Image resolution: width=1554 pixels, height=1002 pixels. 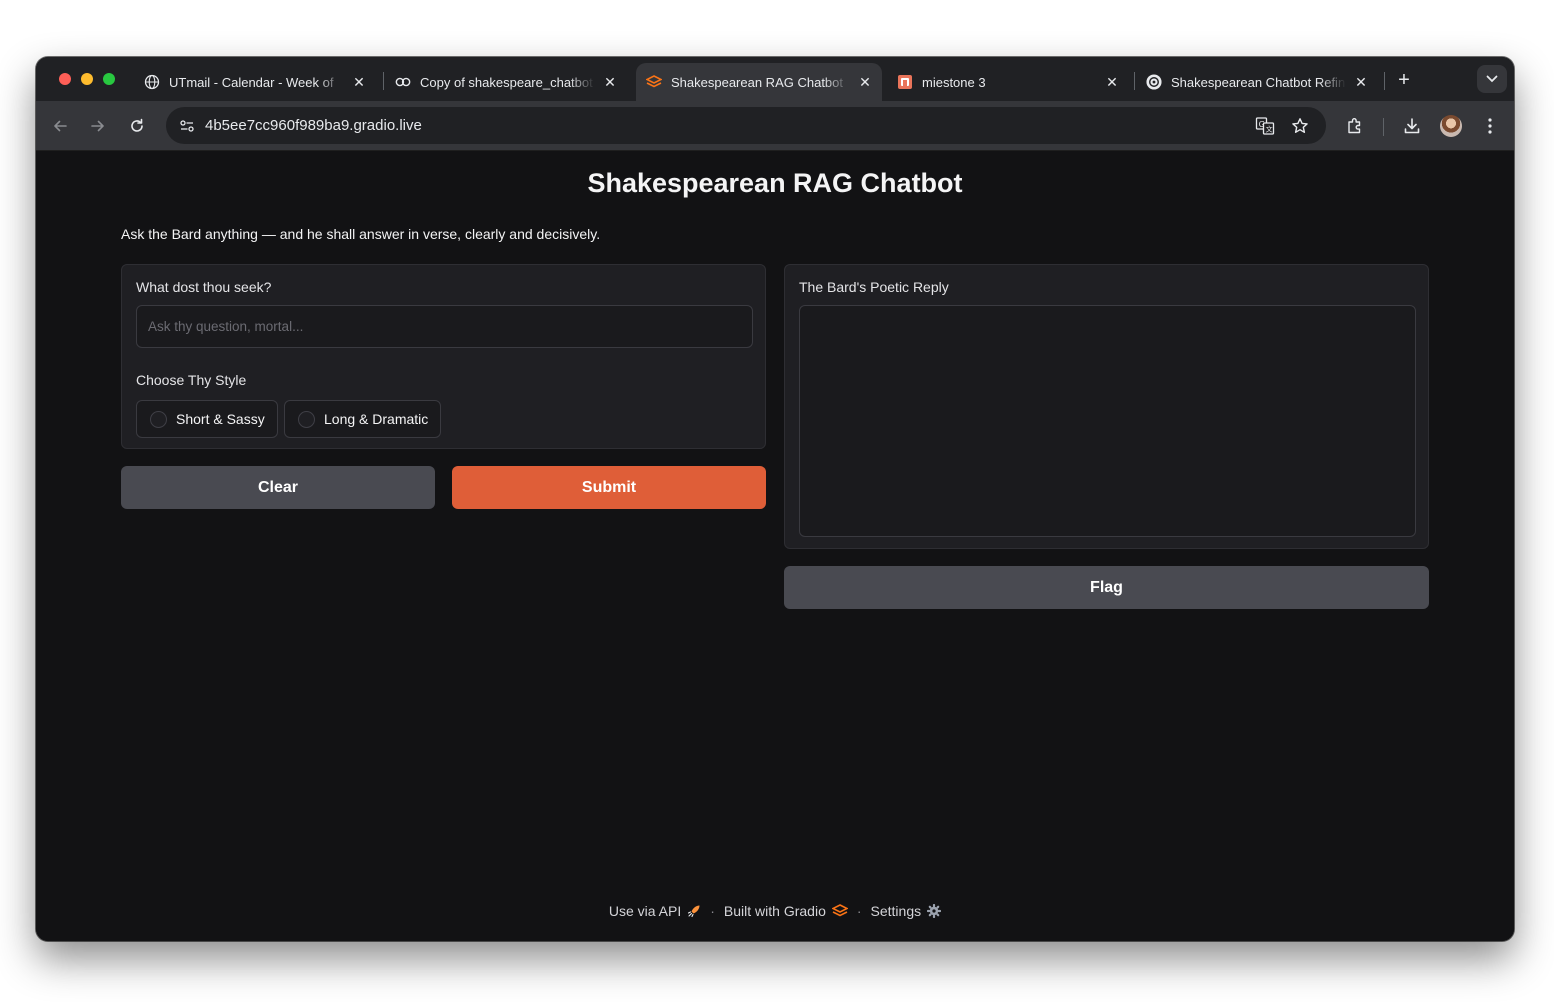 I want to click on radio-label: Short & Sassy, so click(x=220, y=419).